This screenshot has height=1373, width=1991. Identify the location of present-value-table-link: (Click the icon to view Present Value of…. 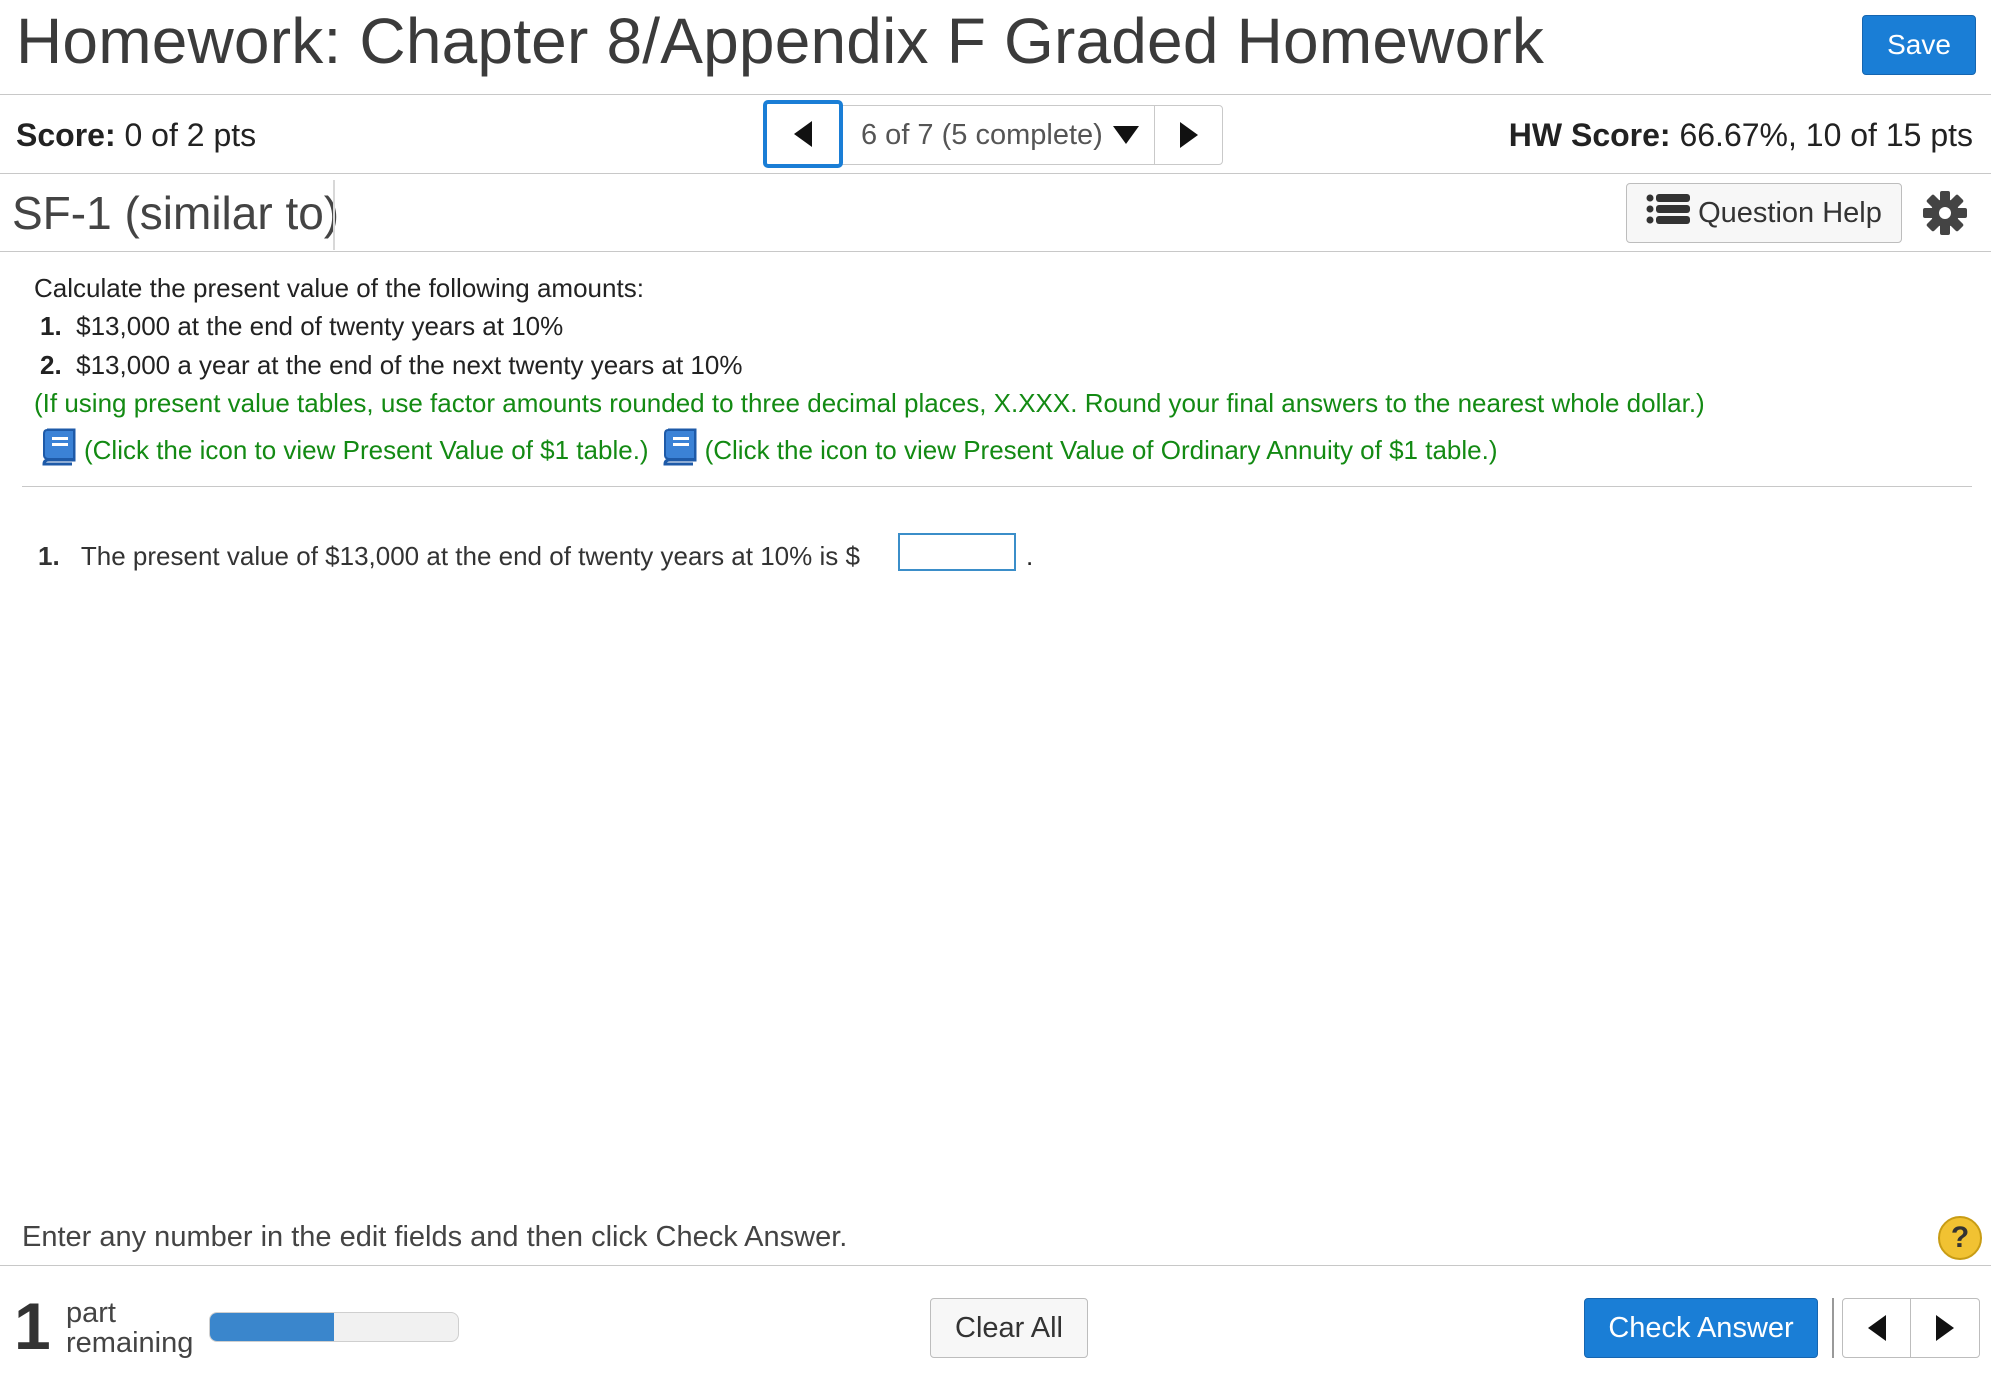
(366, 450).